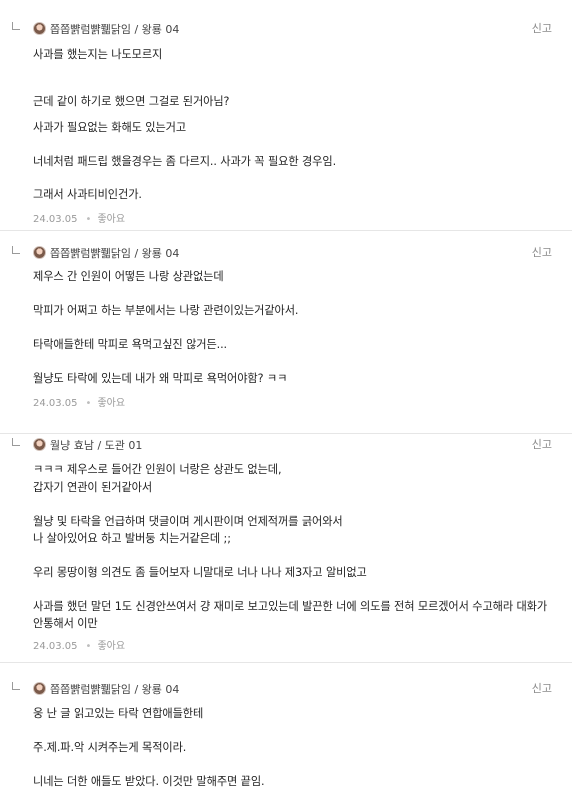 The width and height of the screenshot is (572, 801). What do you see at coordinates (149, 781) in the screenshot?
I see `comment-text-line: 니네는 더한 애들도 받았다. 이것만 말해주면 끝임.` at bounding box center [149, 781].